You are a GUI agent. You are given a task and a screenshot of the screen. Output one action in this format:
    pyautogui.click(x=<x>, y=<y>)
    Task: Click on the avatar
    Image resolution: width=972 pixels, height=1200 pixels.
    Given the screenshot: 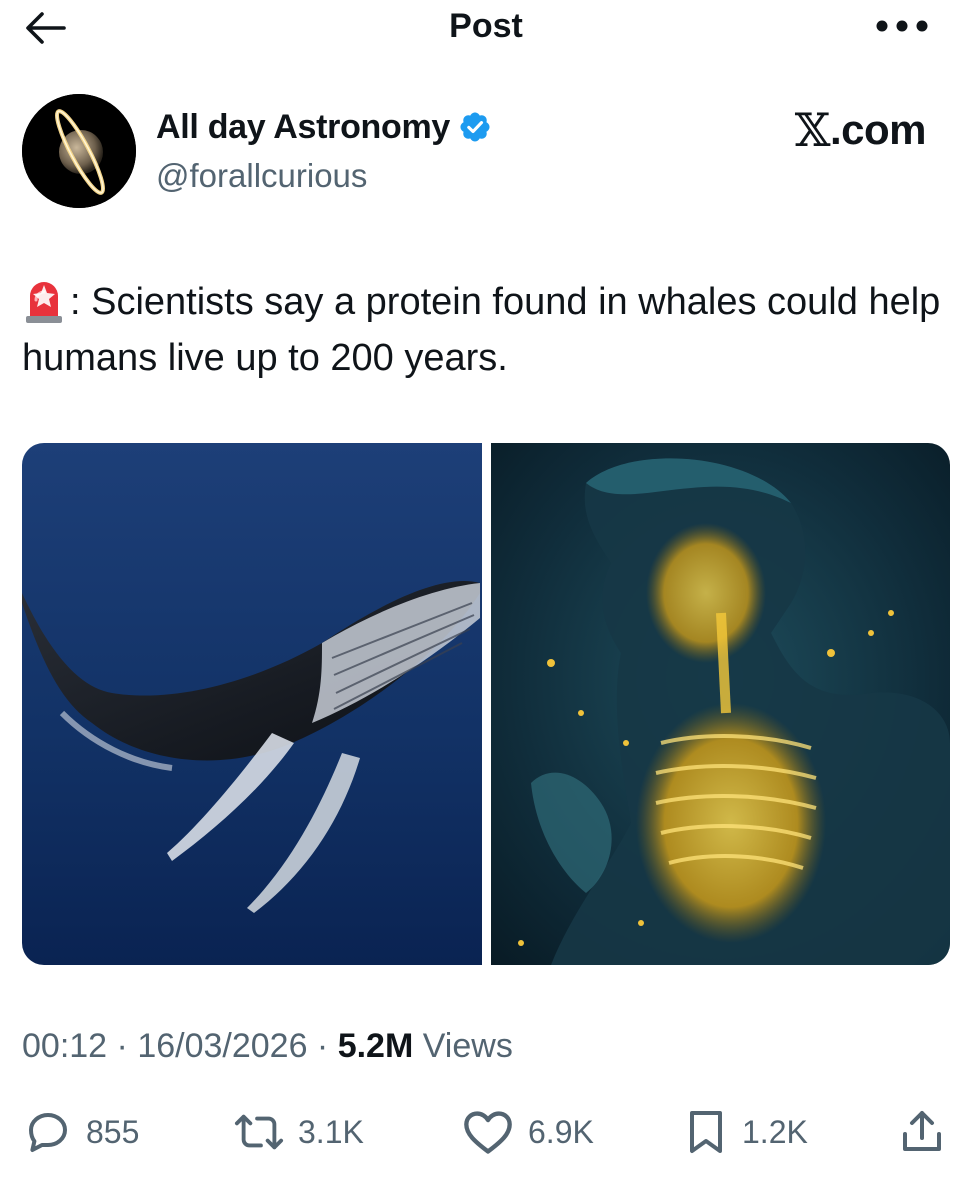 What is the action you would take?
    pyautogui.click(x=79, y=151)
    